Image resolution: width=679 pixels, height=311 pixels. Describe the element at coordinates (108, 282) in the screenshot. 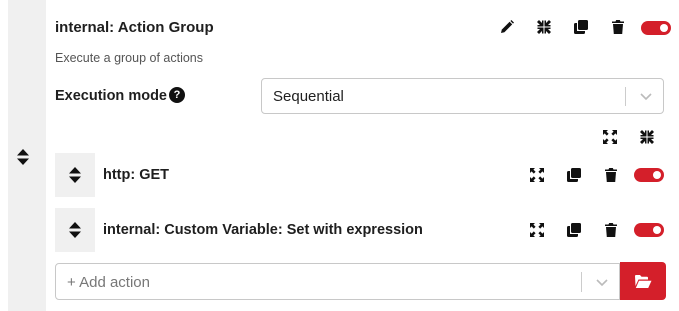

I see `add-action-placeholder: + Add action` at that location.